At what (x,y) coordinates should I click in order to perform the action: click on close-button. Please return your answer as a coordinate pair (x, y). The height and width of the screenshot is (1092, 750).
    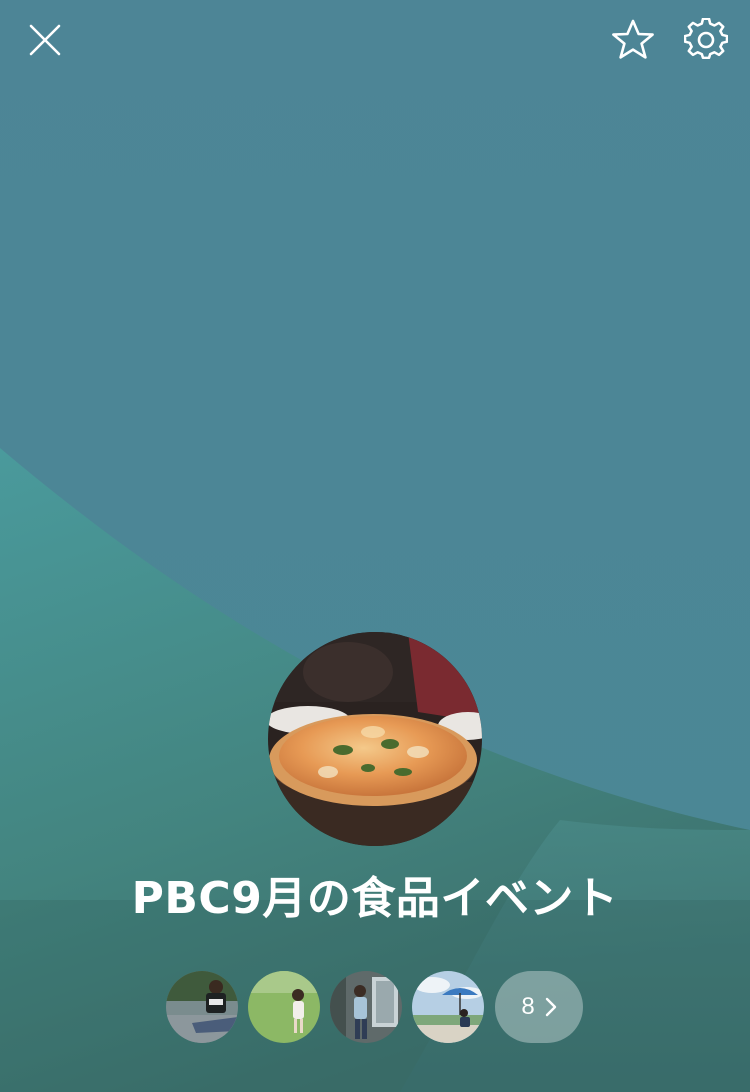
    Looking at the image, I should click on (45, 40).